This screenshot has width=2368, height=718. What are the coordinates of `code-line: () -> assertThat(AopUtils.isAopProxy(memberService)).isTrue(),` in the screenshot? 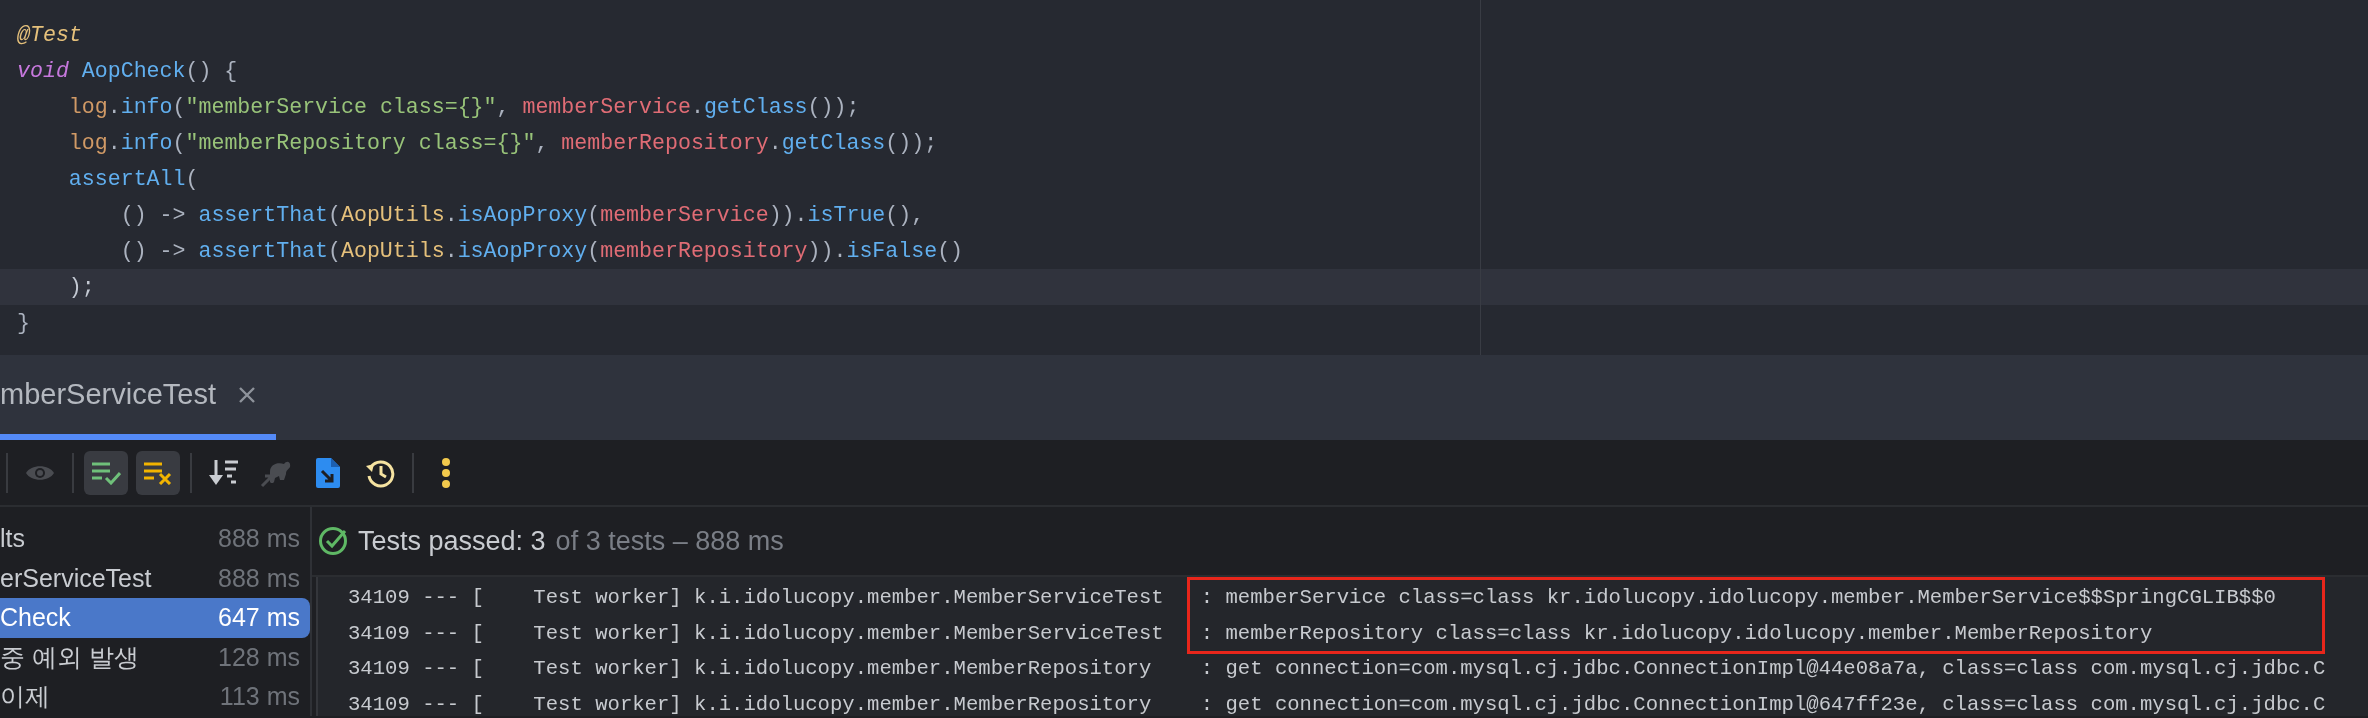 It's located at (522, 215).